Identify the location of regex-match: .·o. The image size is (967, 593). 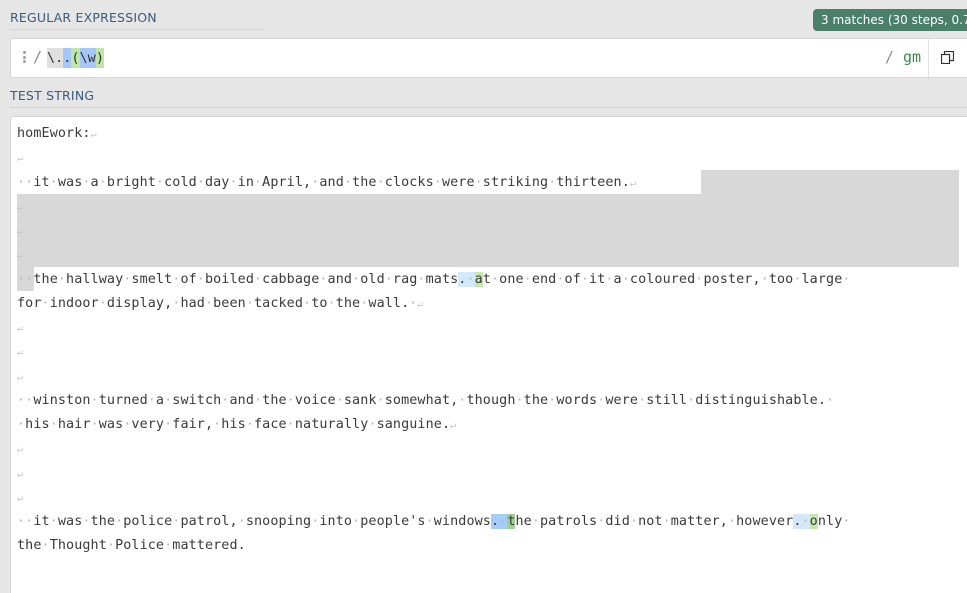
(805, 521).